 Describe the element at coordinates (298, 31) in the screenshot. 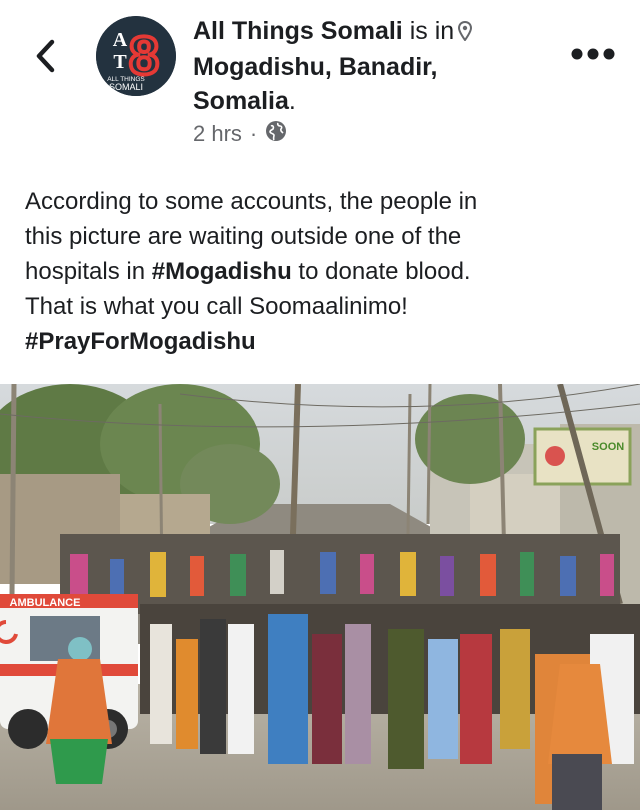

I see `page-name-link: All Things Somali` at that location.